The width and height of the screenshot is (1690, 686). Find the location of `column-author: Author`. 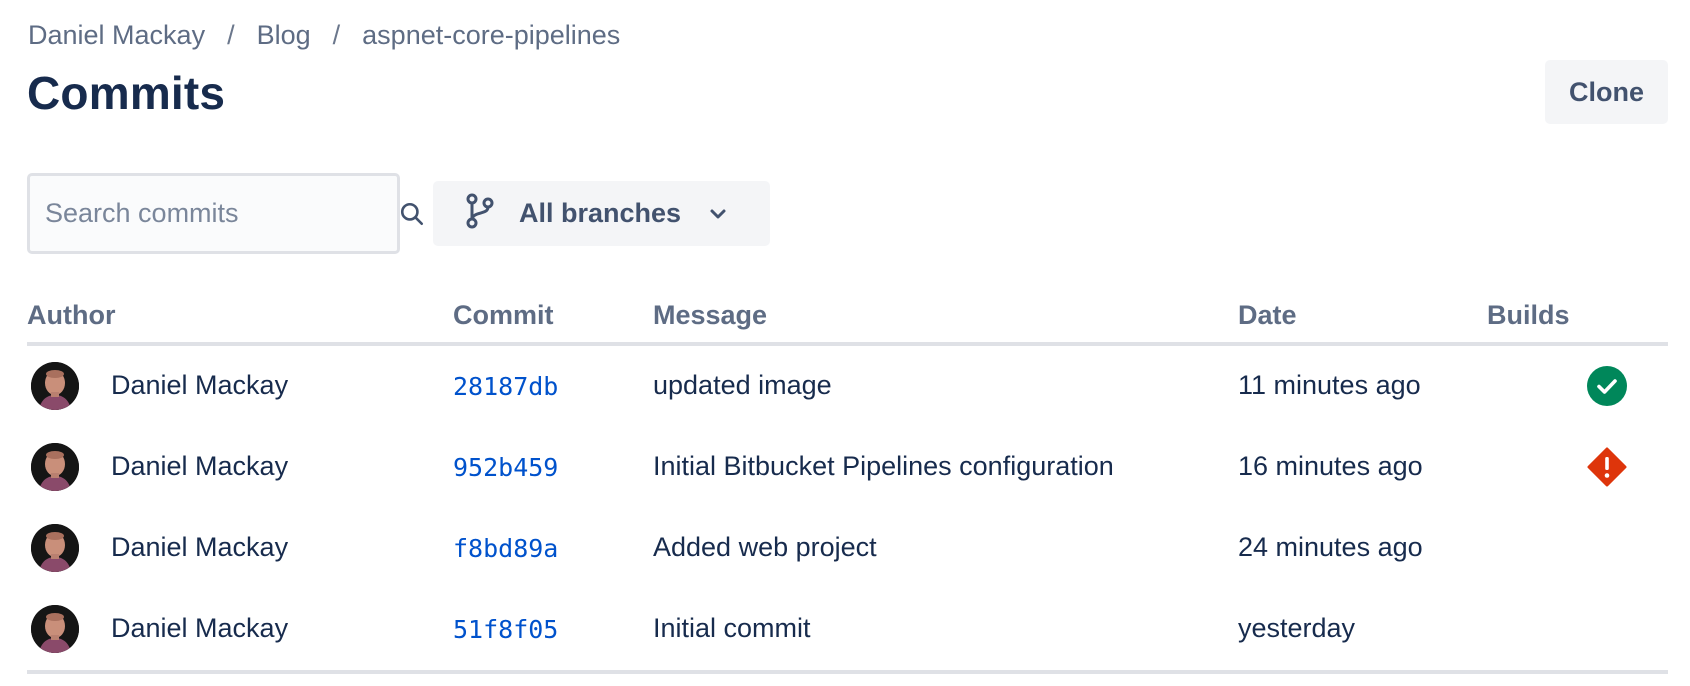

column-author: Author is located at coordinates (71, 315).